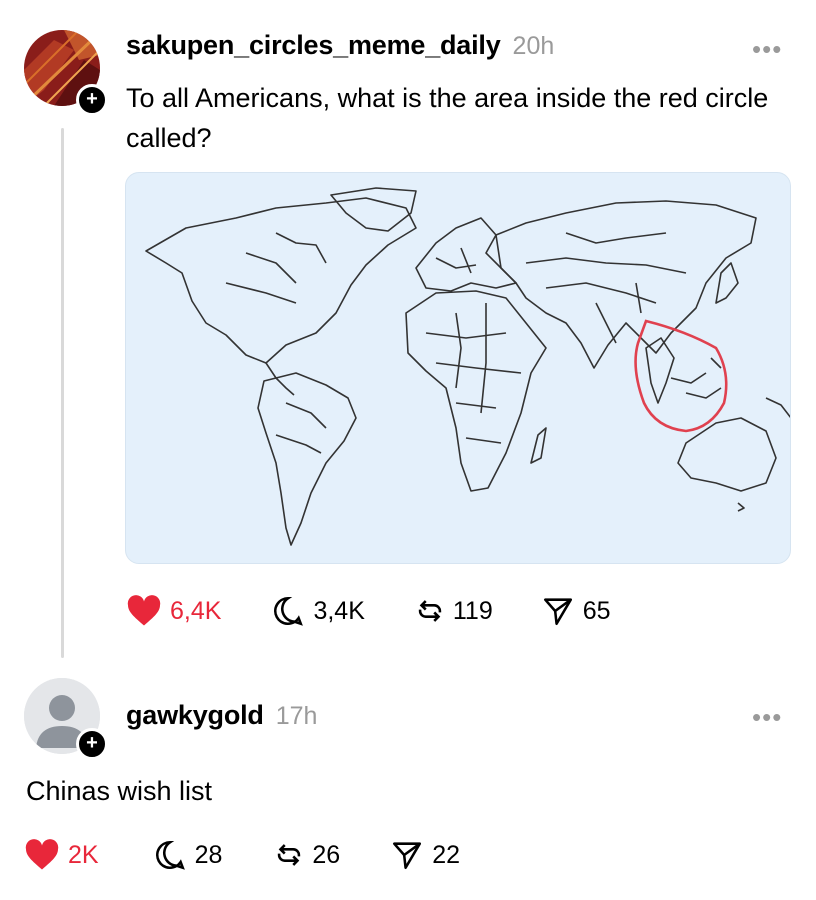 The image size is (816, 900). Describe the element at coordinates (446, 854) in the screenshot. I see `share-count: 22` at that location.